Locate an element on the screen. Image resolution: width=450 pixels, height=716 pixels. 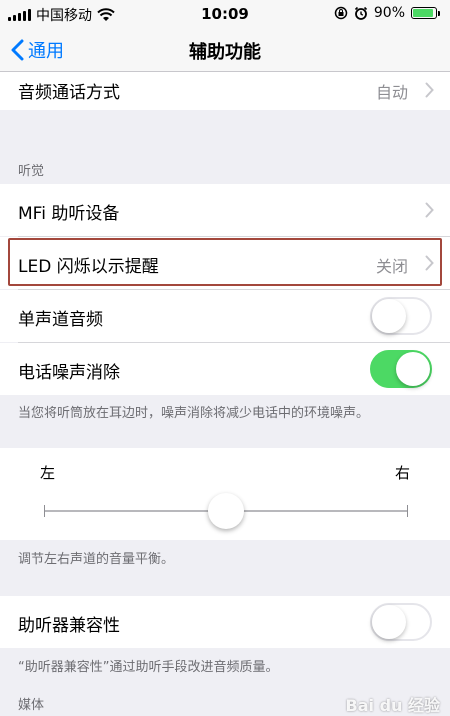
audio-call-value: 自动 is located at coordinates (391, 92).